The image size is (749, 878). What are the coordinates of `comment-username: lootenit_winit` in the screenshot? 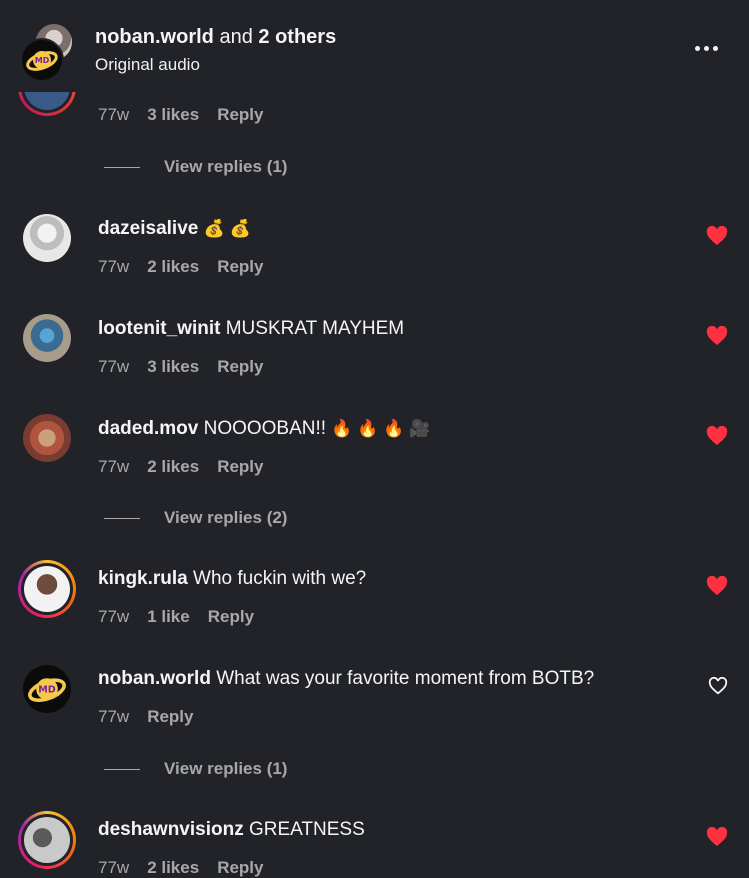 It's located at (159, 328).